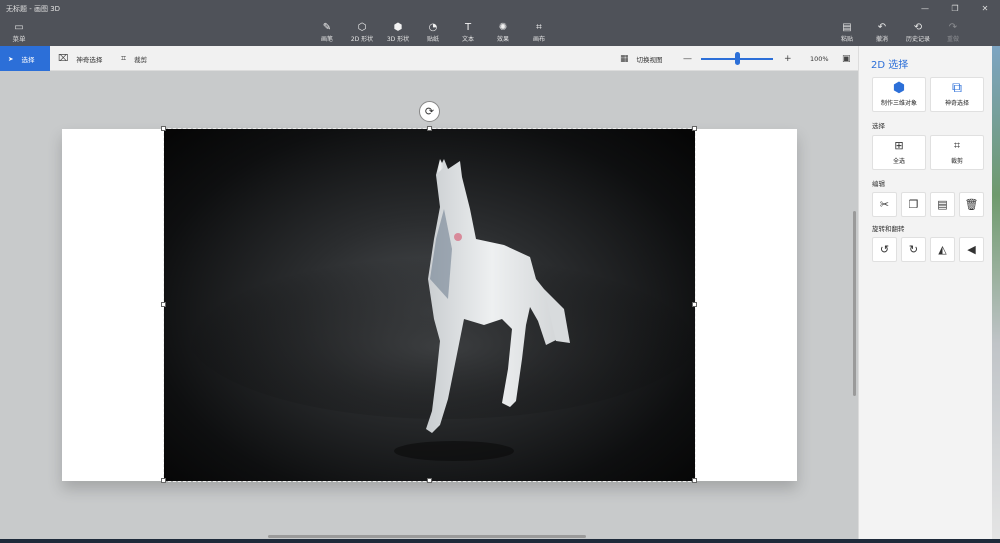  I want to click on 3d-shapes-icon: ⬢, so click(398, 27).